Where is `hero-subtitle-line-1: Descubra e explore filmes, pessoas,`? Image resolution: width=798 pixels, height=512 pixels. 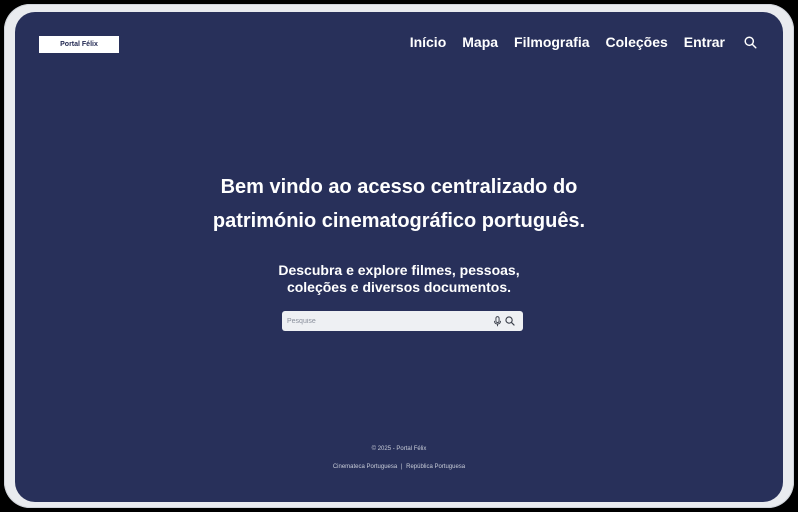 hero-subtitle-line-1: Descubra e explore filmes, pessoas, is located at coordinates (399, 270).